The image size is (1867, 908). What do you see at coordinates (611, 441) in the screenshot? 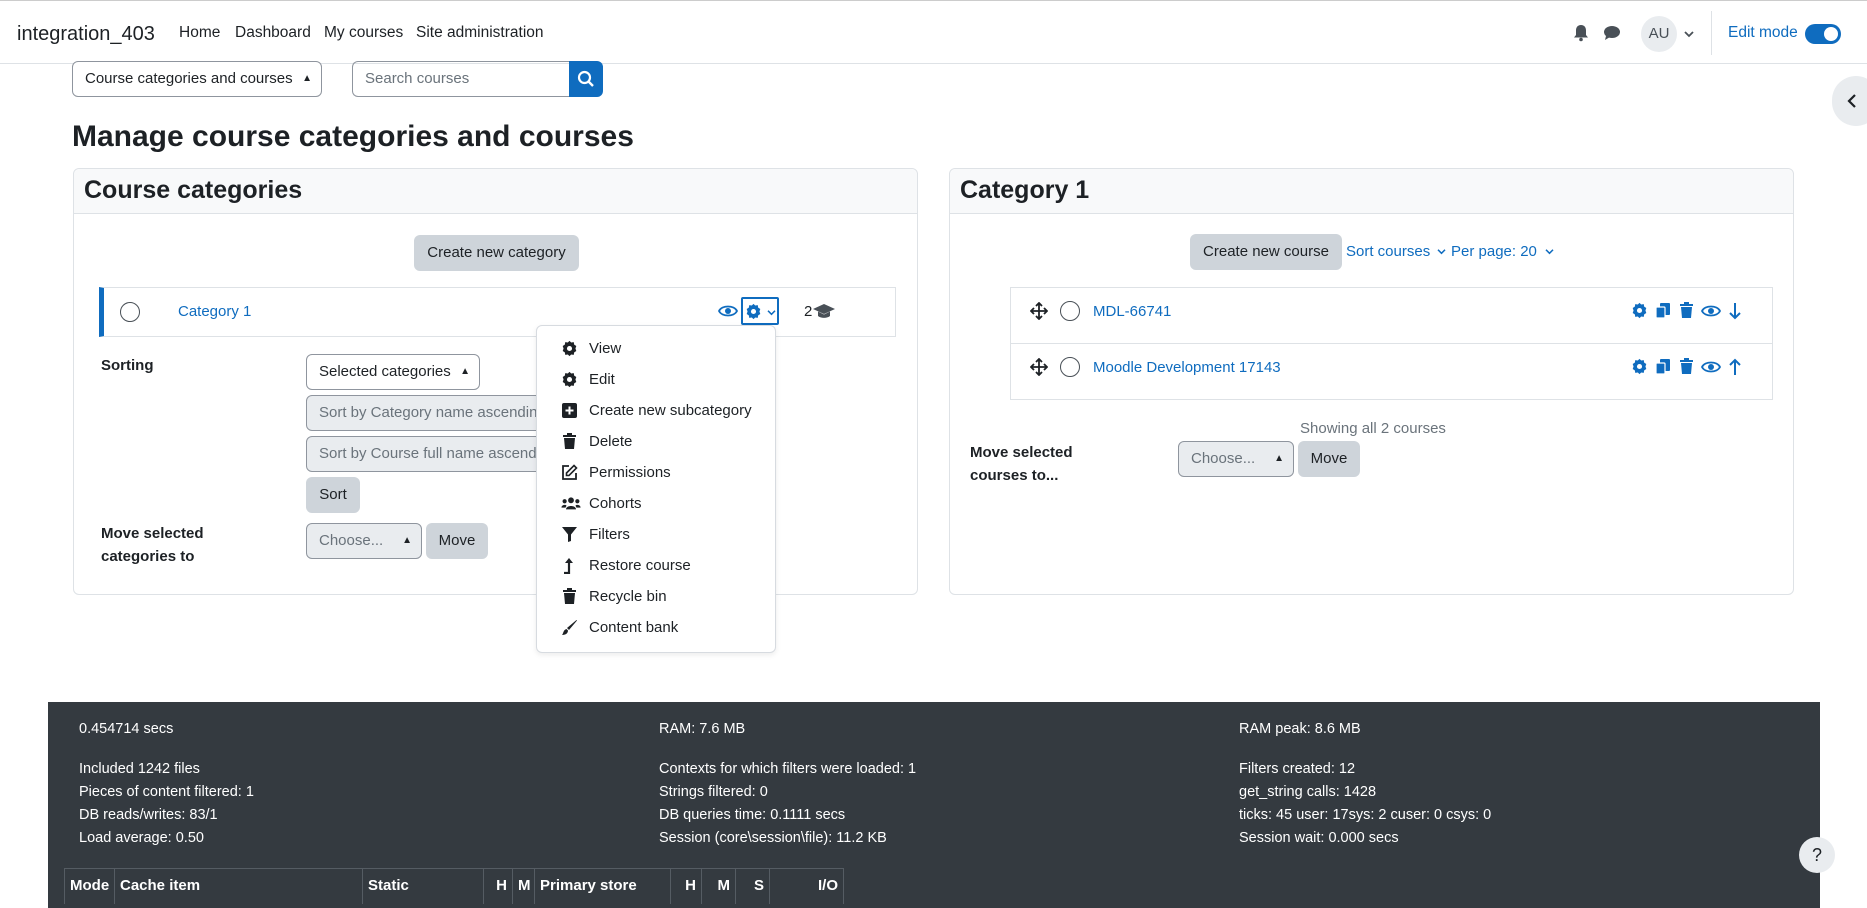
I see `menu-item-label: Delete` at bounding box center [611, 441].